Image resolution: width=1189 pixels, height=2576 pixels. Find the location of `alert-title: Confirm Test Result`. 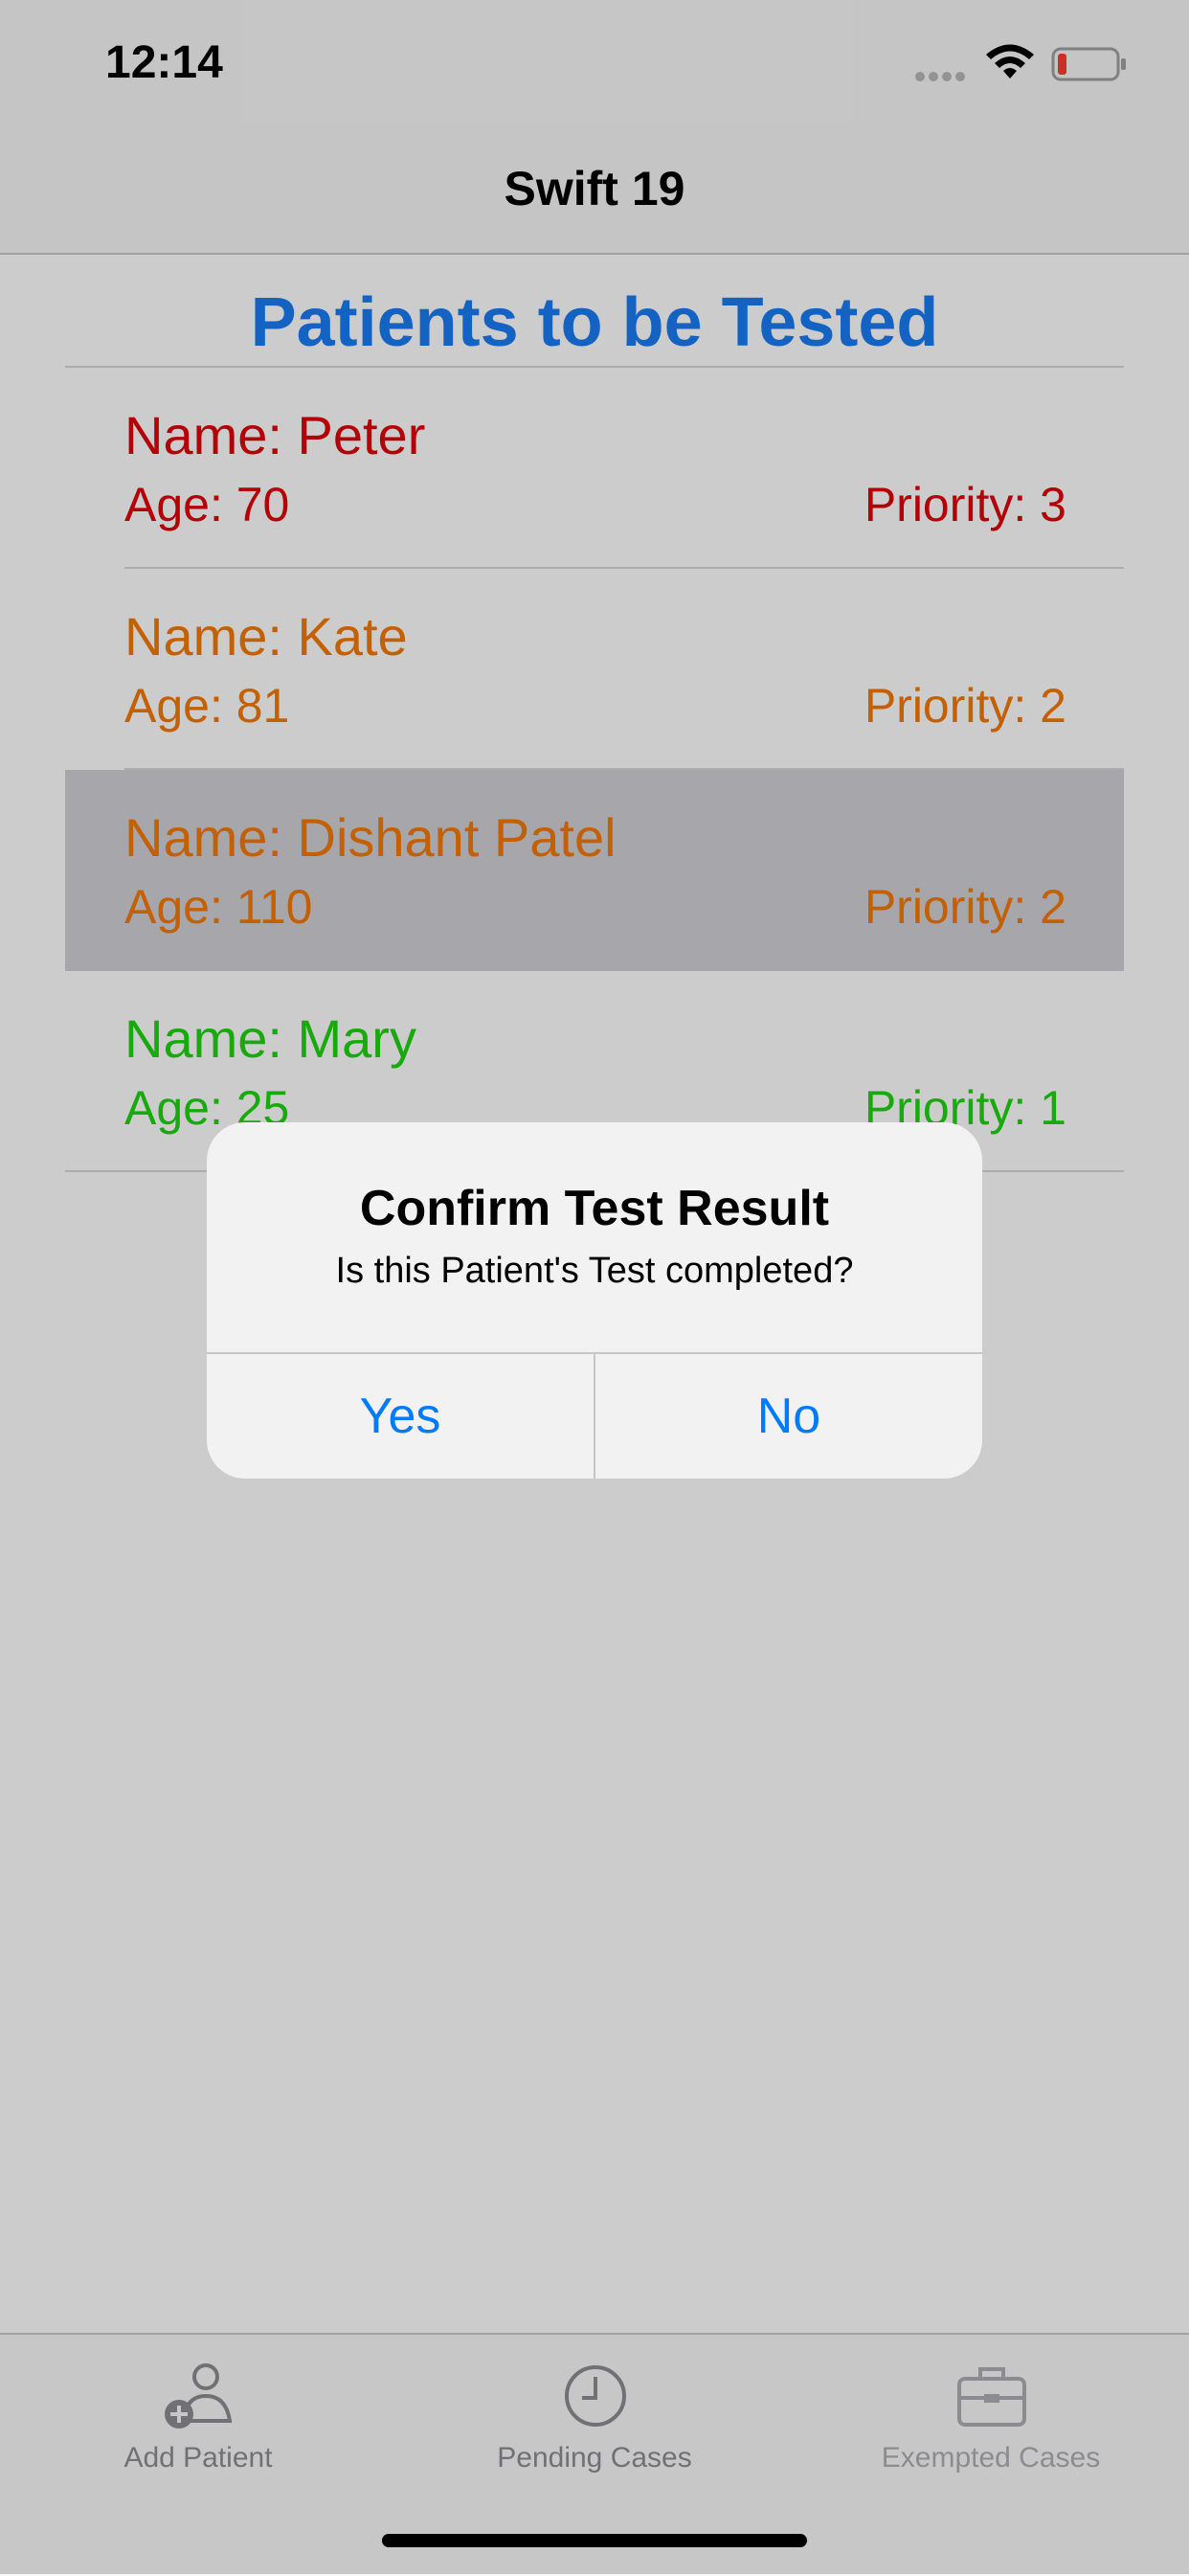

alert-title: Confirm Test Result is located at coordinates (594, 1208).